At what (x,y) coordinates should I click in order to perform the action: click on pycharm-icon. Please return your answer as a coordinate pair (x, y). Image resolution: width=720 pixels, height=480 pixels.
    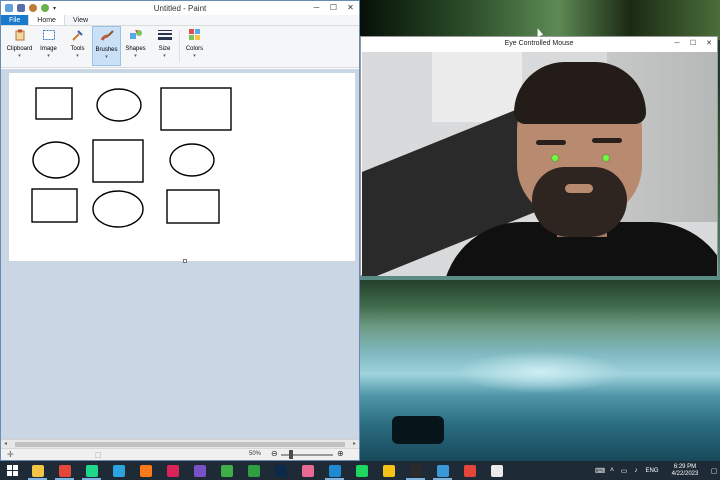
    Looking at the image, I should click on (91, 470).